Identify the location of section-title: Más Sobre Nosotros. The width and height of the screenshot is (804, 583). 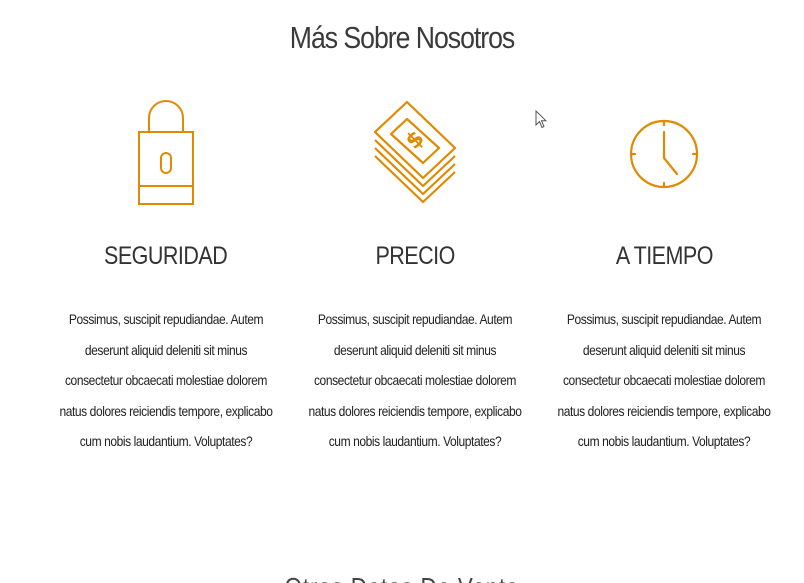
(402, 37).